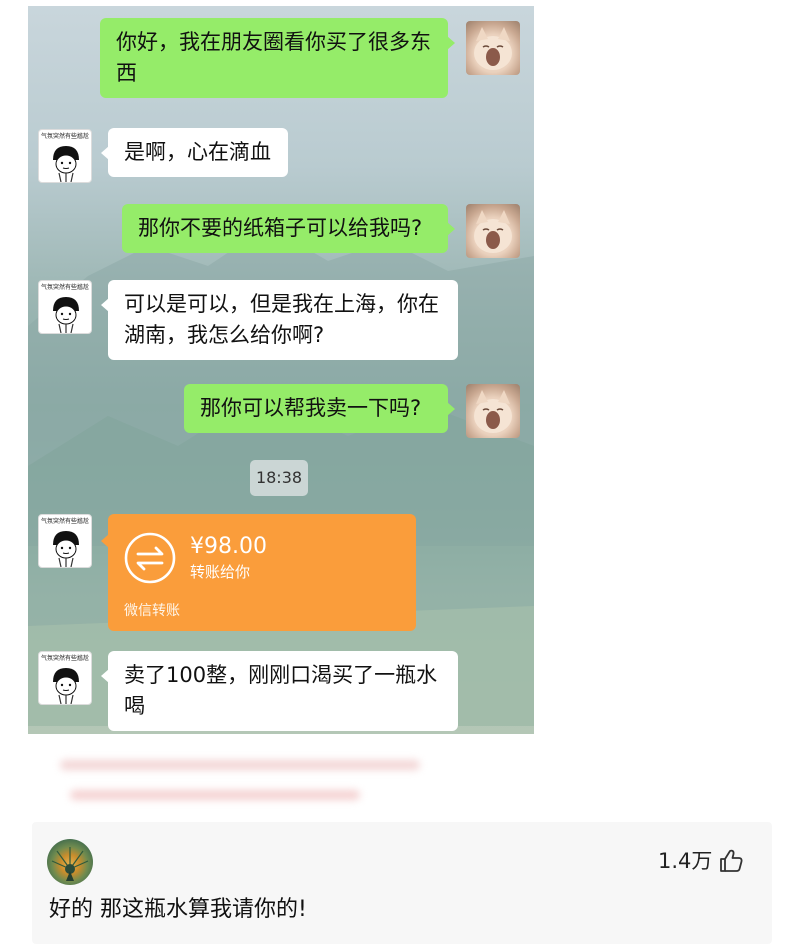 The width and height of the screenshot is (800, 950). I want to click on chat-timestamp: 18:38, so click(279, 478).